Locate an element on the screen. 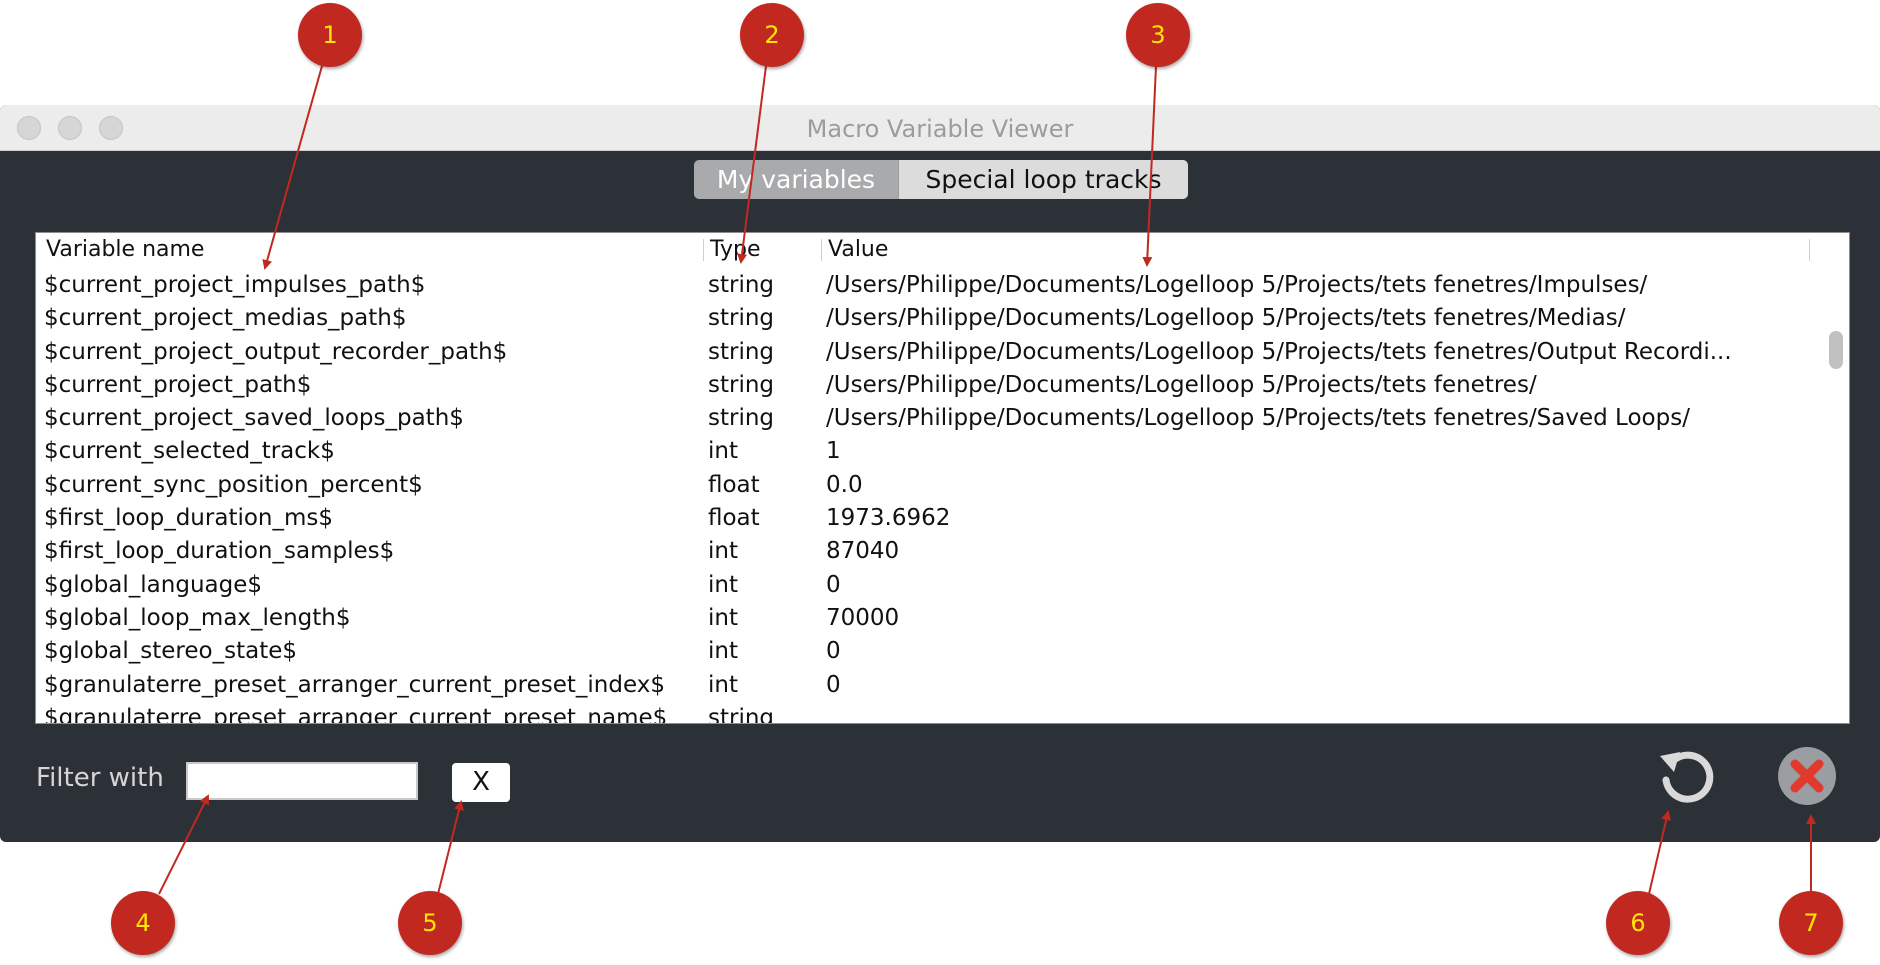 The height and width of the screenshot is (965, 1880). variable-name-cell: $current_project_medias_path$ is located at coordinates (225, 318).